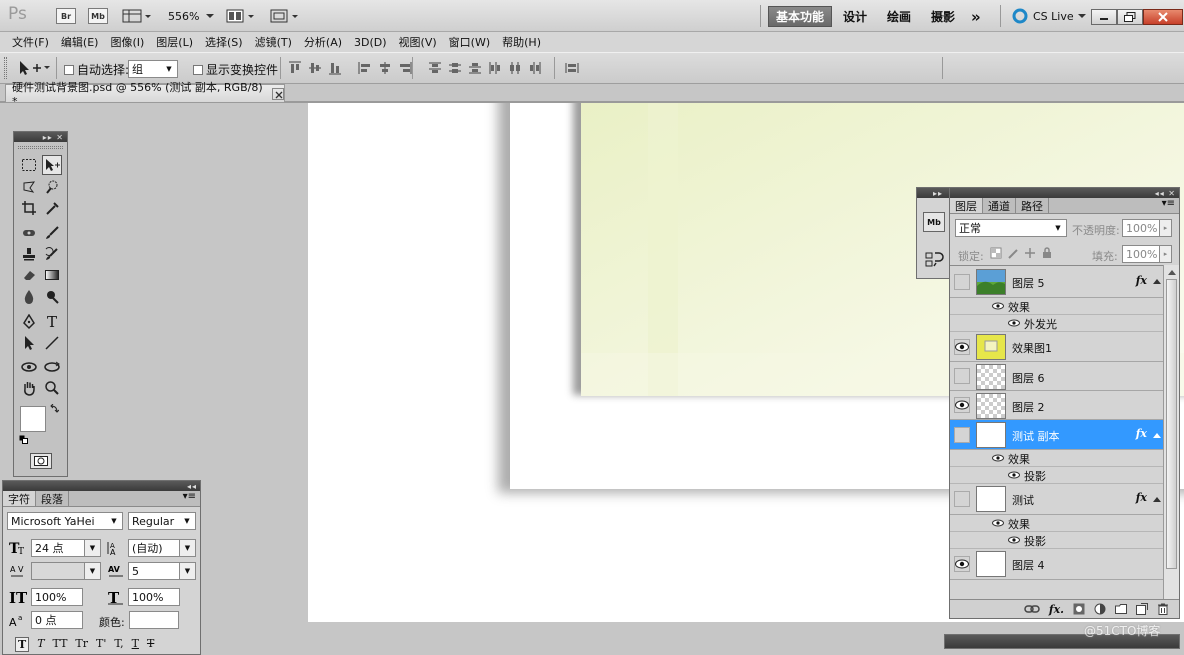 The image size is (1184, 655). What do you see at coordinates (192, 16) in the screenshot?
I see `zoom-level-dropdown: 556%` at bounding box center [192, 16].